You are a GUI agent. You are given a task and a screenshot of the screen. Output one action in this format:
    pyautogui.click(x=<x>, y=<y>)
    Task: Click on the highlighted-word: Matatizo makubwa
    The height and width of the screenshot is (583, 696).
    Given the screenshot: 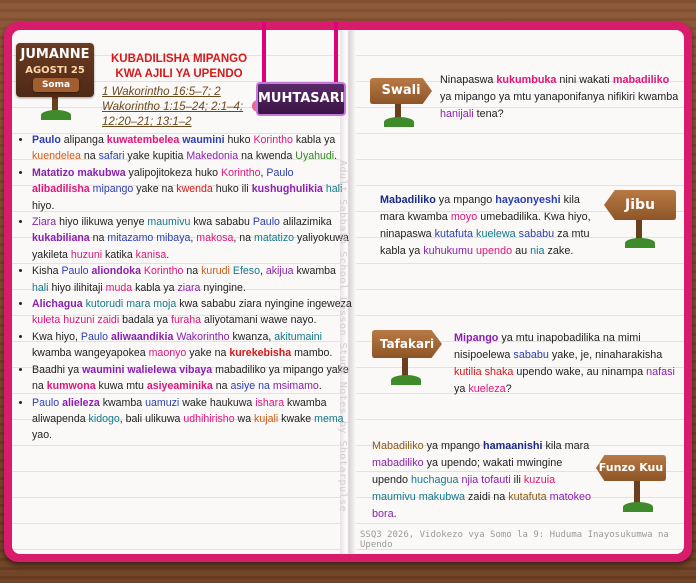 What is the action you would take?
    pyautogui.click(x=79, y=172)
    